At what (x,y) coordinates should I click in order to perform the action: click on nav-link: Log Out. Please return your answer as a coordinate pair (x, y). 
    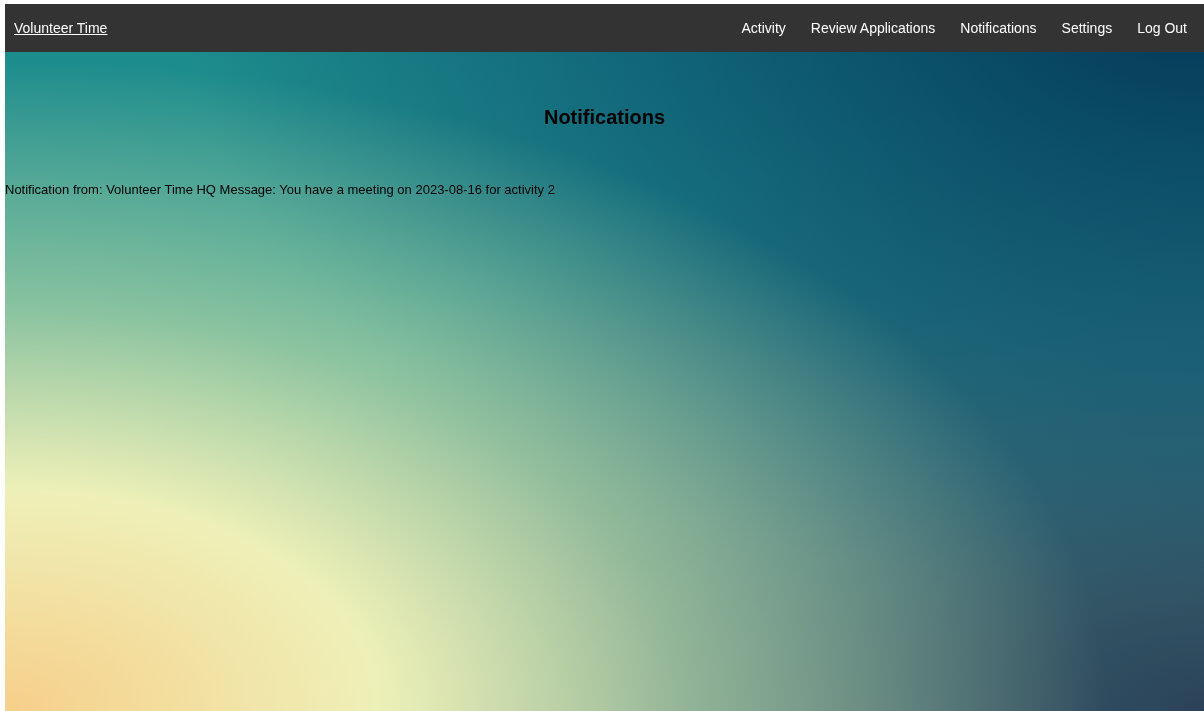
    Looking at the image, I should click on (1162, 28).